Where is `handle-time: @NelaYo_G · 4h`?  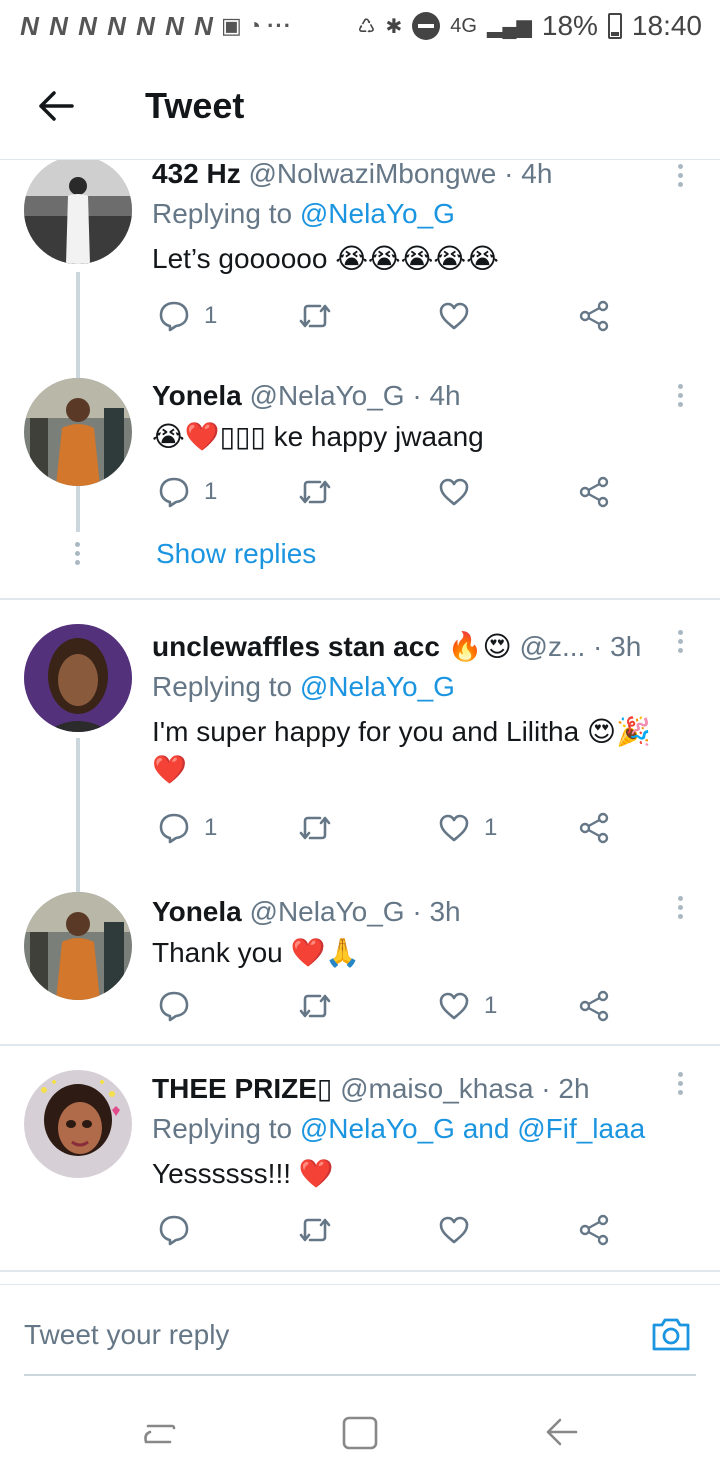
handle-time: @NelaYo_G · 4h is located at coordinates (355, 395).